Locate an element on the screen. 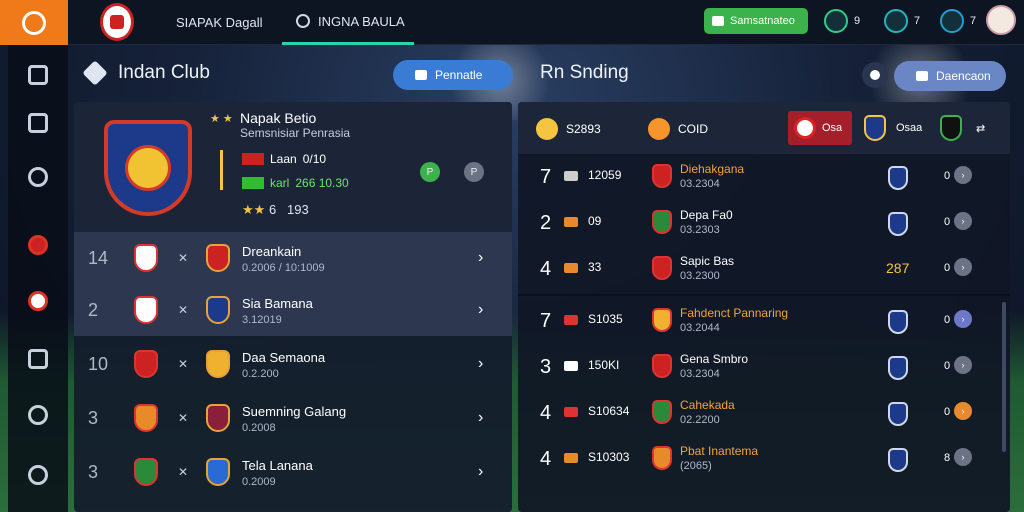  token-icon is located at coordinates (896, 21).